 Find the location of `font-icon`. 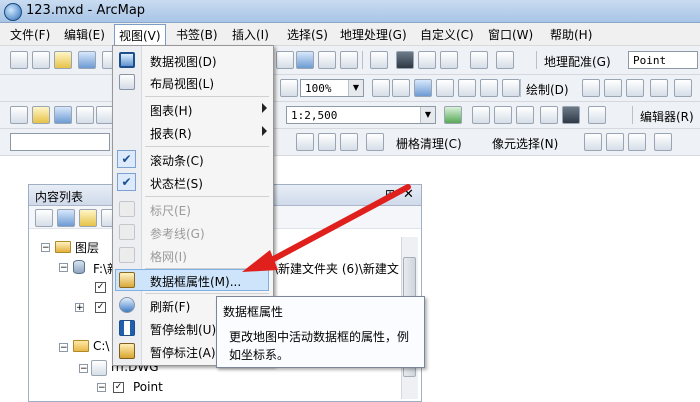

font-icon is located at coordinates (683, 88).